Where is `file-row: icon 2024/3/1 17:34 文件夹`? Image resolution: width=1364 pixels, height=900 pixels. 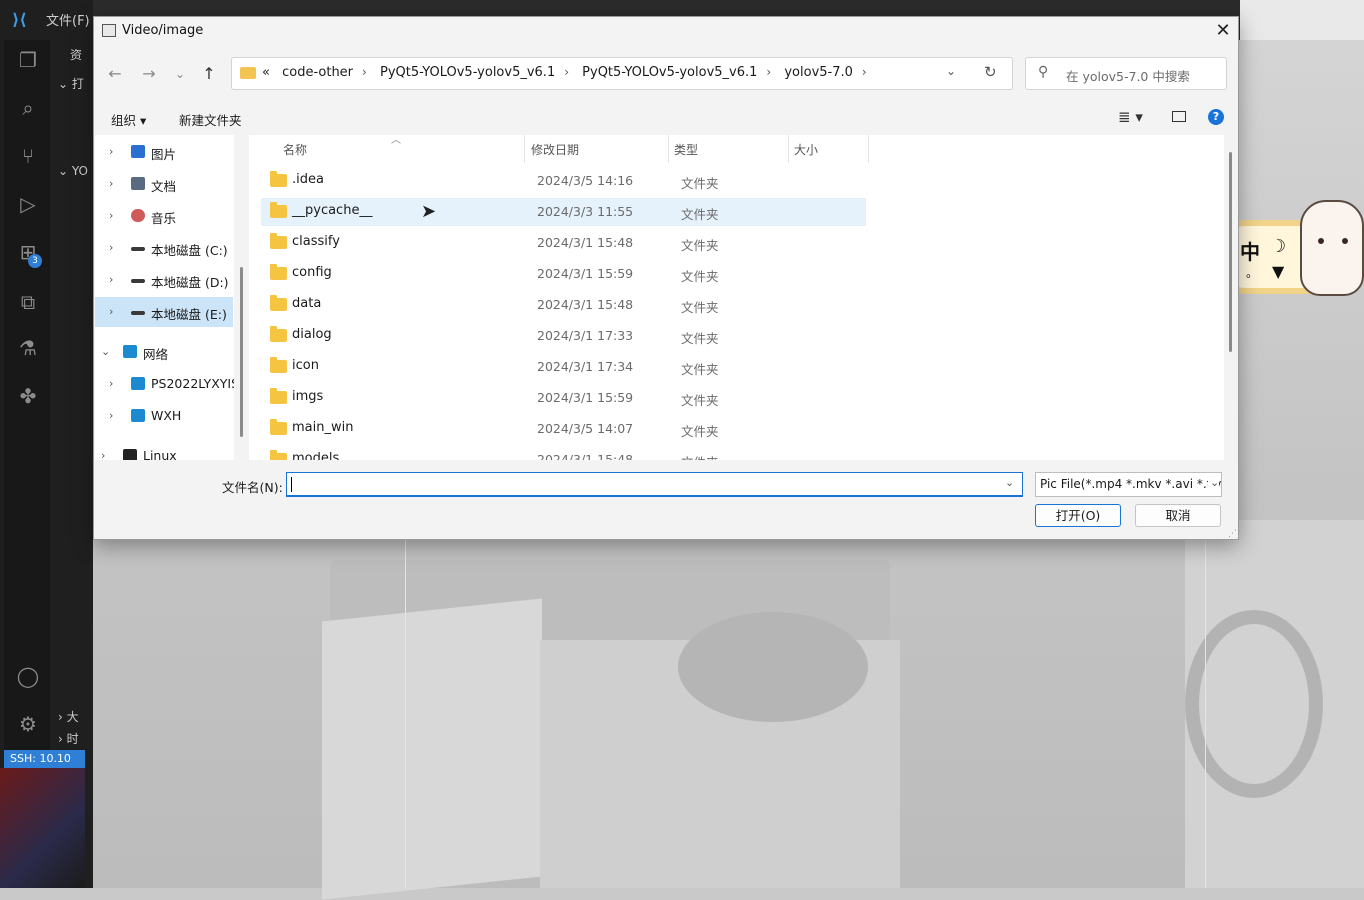 file-row: icon 2024/3/1 17:34 文件夹 is located at coordinates (563, 367).